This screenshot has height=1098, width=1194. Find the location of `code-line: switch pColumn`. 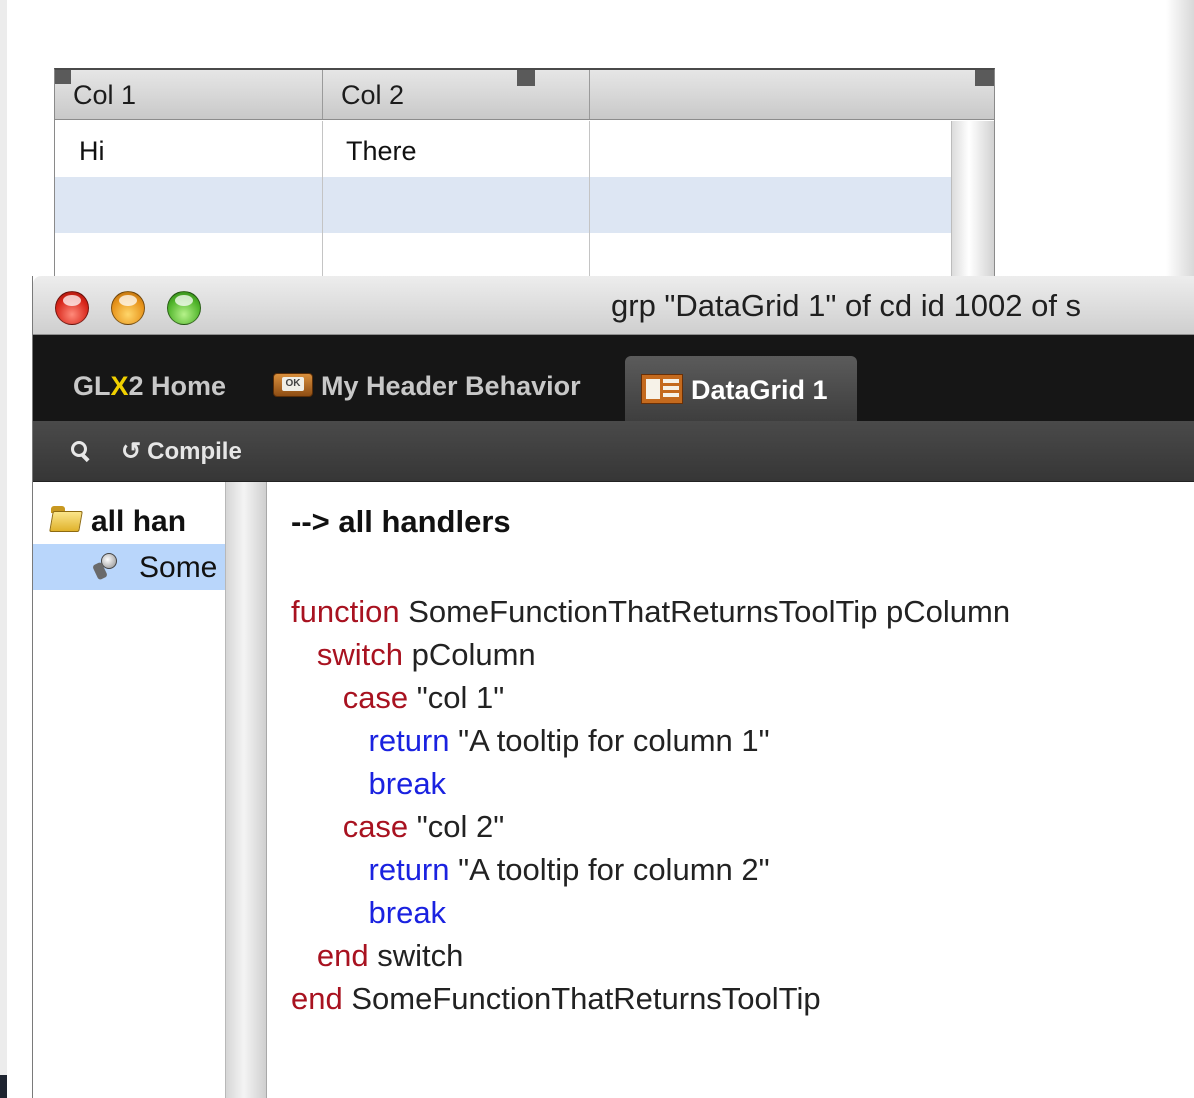

code-line: switch pColumn is located at coordinates (650, 654).